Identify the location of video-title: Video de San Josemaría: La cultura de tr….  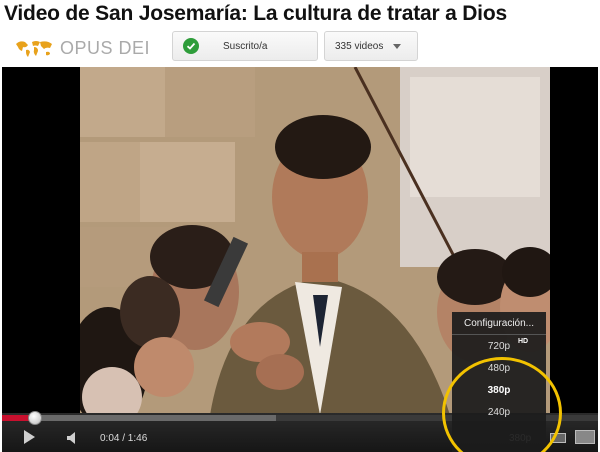
(255, 13).